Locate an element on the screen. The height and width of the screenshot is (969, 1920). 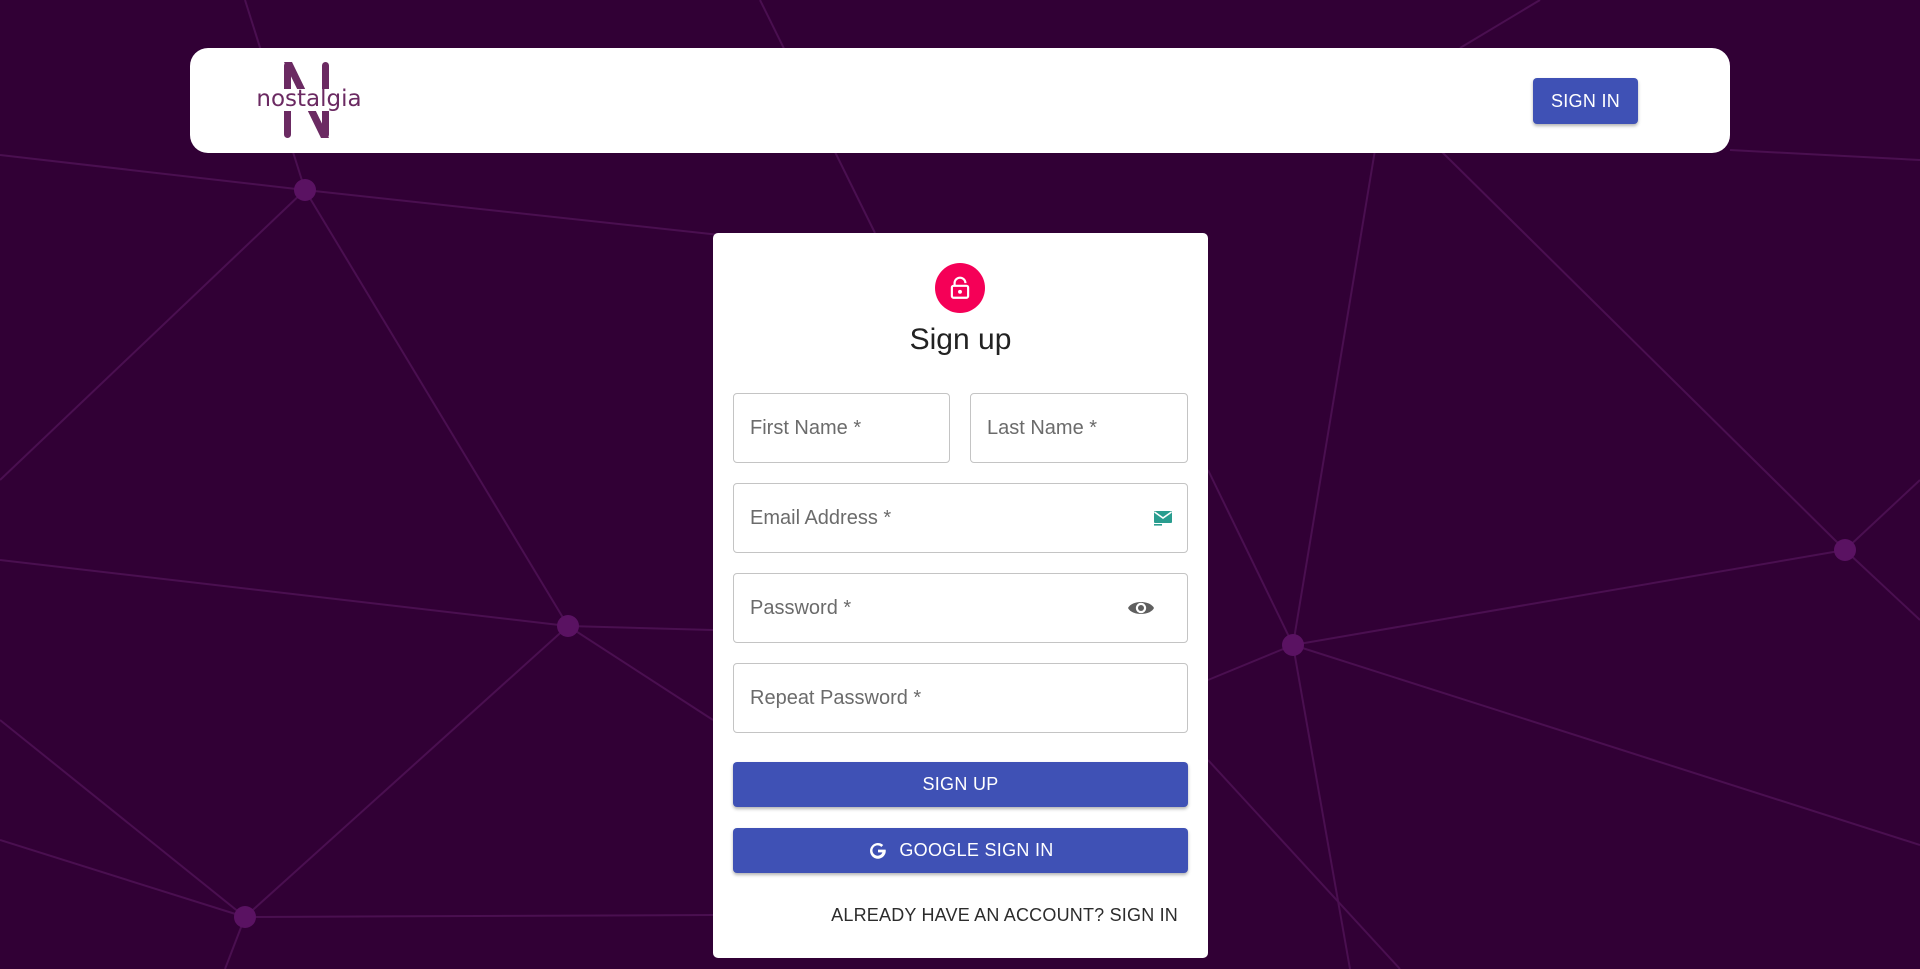
last-name-input is located at coordinates (1079, 428).